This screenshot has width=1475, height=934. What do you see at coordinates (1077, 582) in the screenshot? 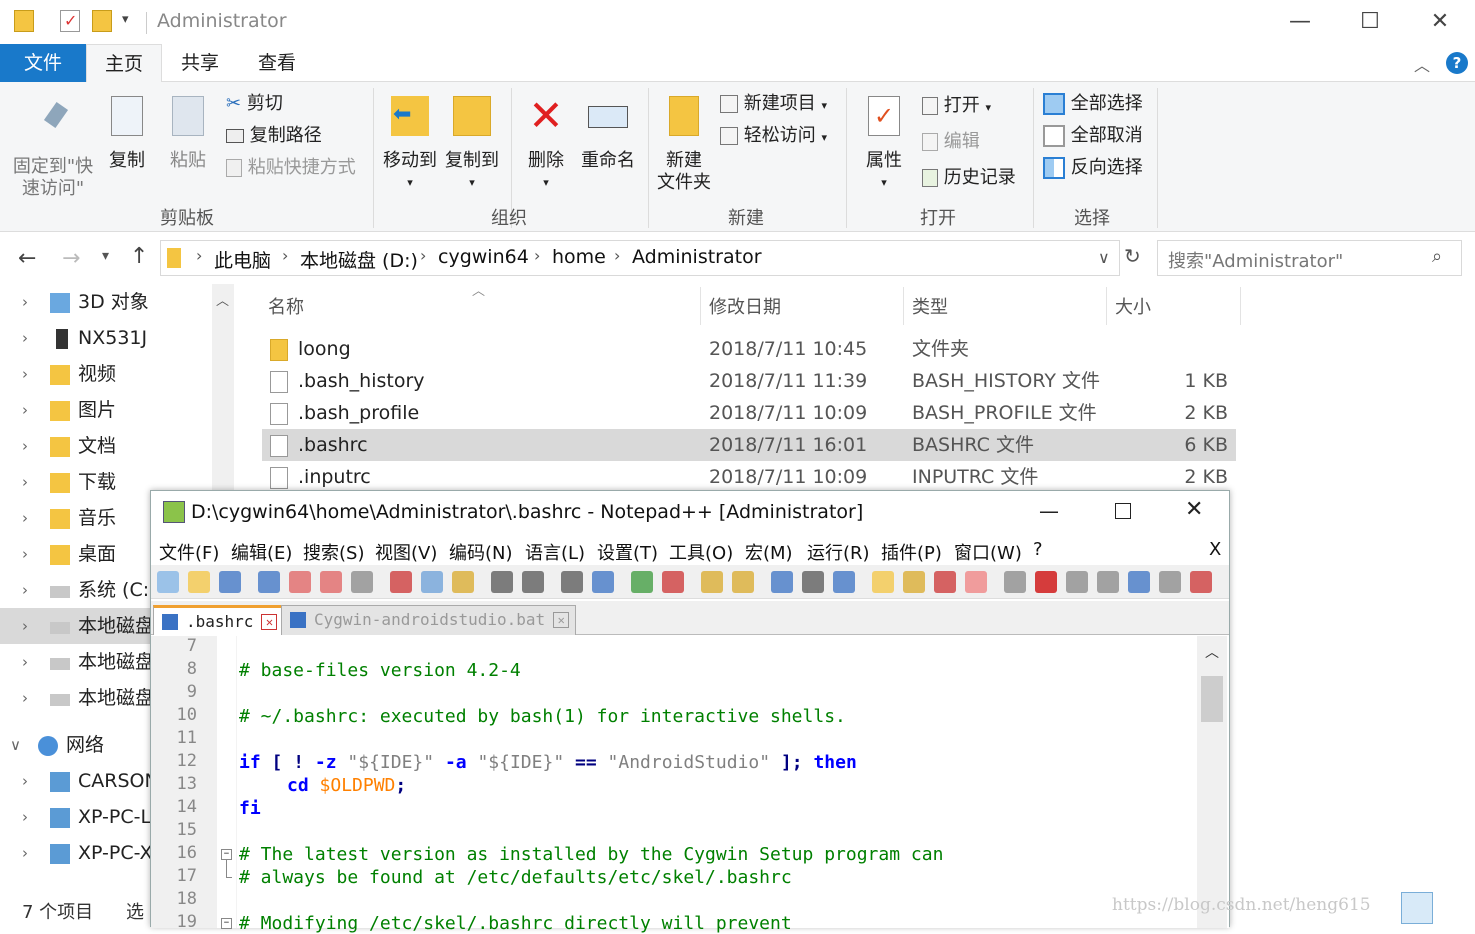
I see `stop-record-icon` at bounding box center [1077, 582].